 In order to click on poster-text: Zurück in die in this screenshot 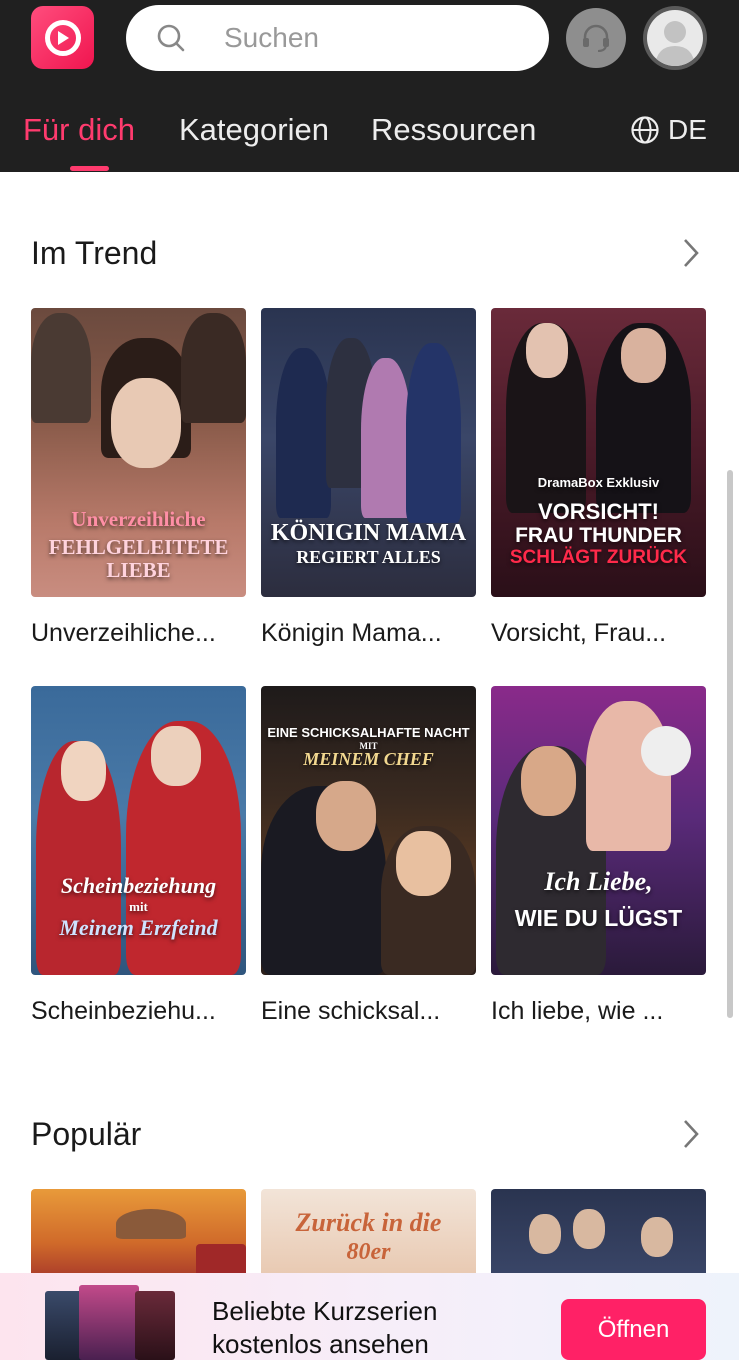, I will do `click(368, 1222)`.